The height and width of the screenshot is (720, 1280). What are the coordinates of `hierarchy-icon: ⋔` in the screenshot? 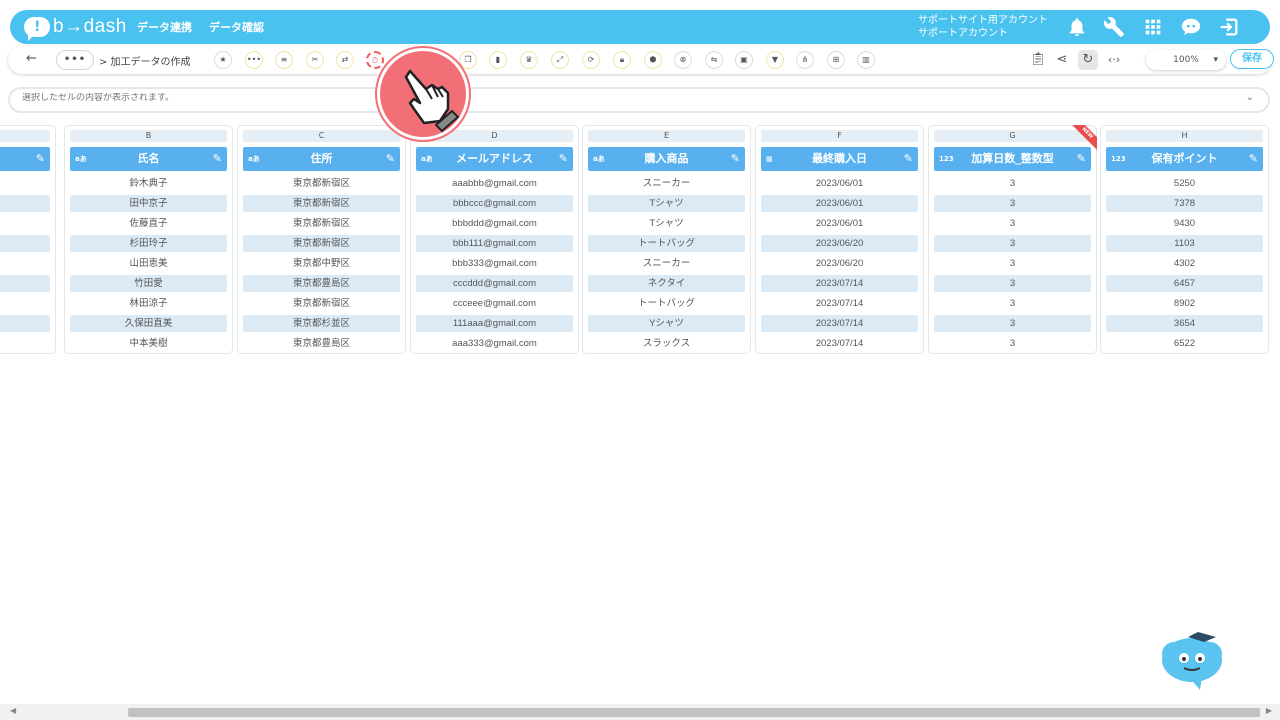 It's located at (805, 60).